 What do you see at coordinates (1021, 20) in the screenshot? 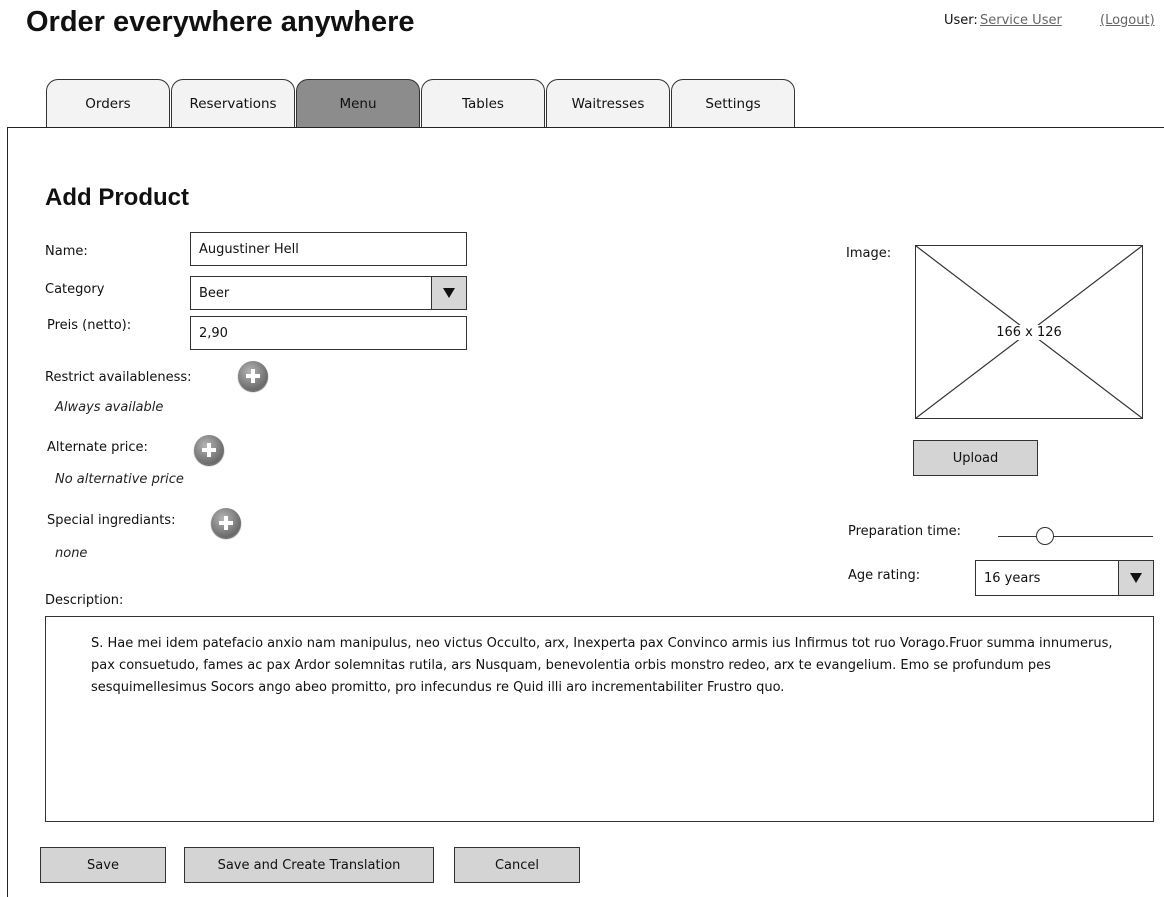
I see `user-name-link: Service User` at bounding box center [1021, 20].